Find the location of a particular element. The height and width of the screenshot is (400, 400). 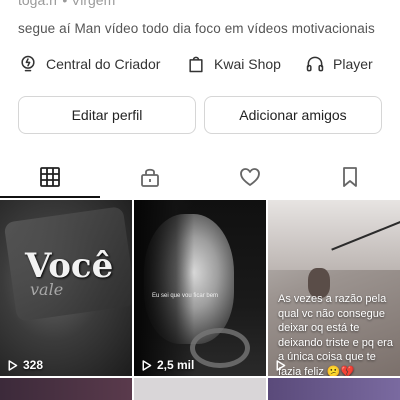

thumbnail-subtitle: vale is located at coordinates (47, 289).